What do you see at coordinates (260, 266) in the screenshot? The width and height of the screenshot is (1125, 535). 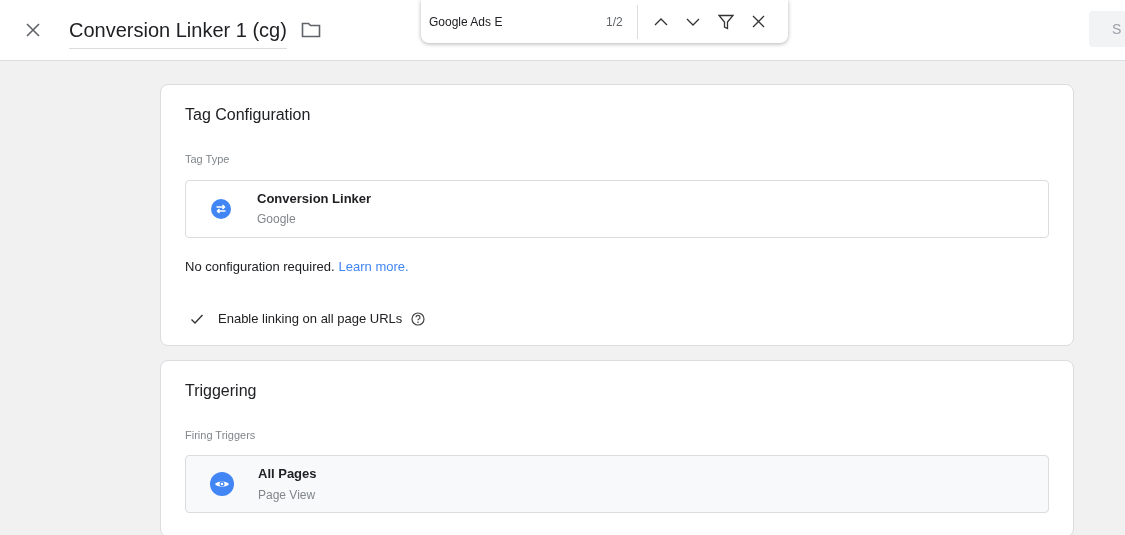 I see `configuration-note: No configuration required.` at bounding box center [260, 266].